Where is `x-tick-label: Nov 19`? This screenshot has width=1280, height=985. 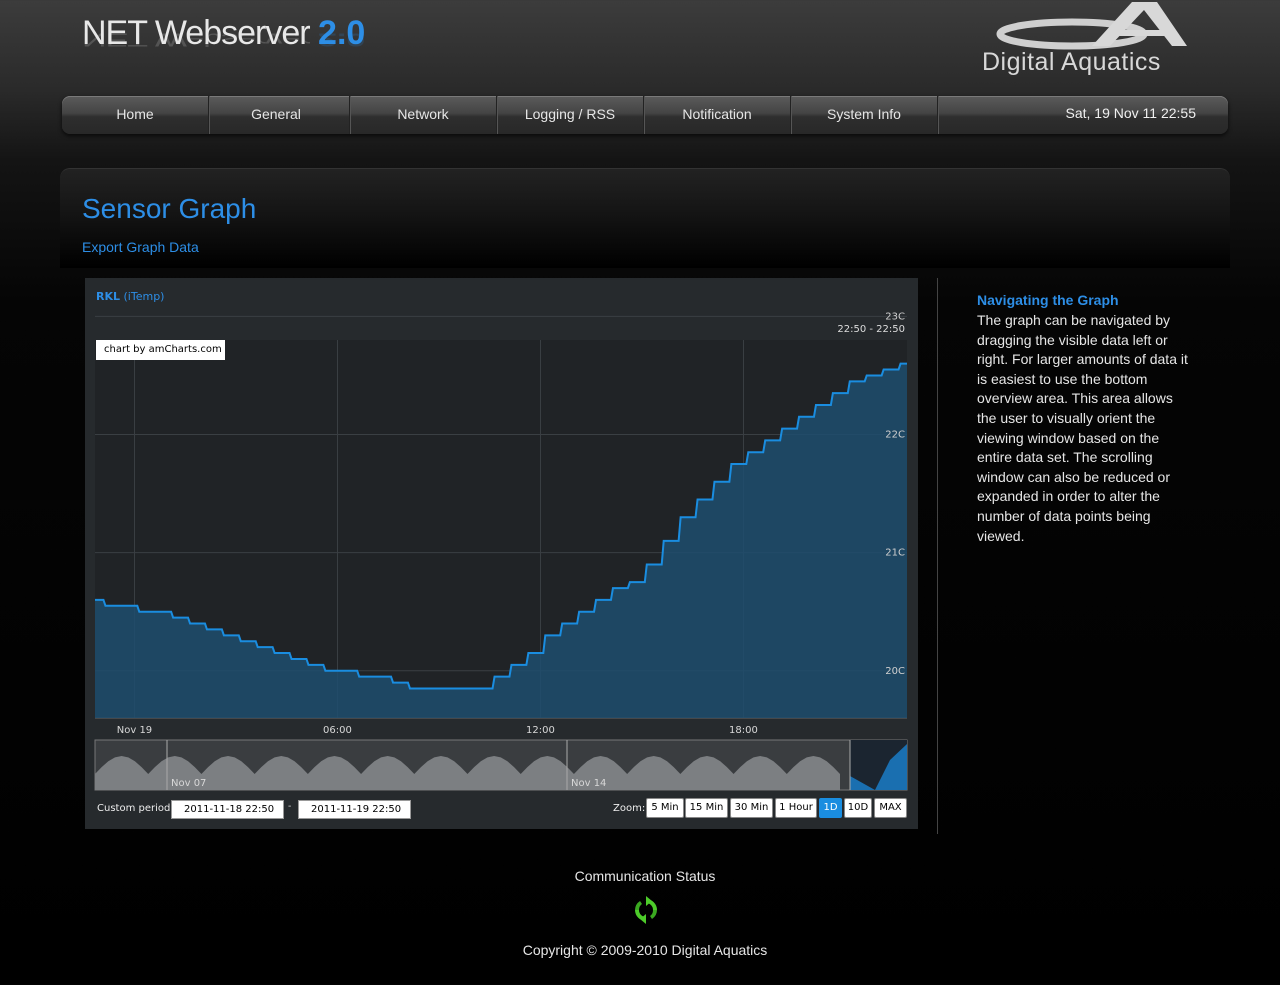
x-tick-label: Nov 19 is located at coordinates (134, 730).